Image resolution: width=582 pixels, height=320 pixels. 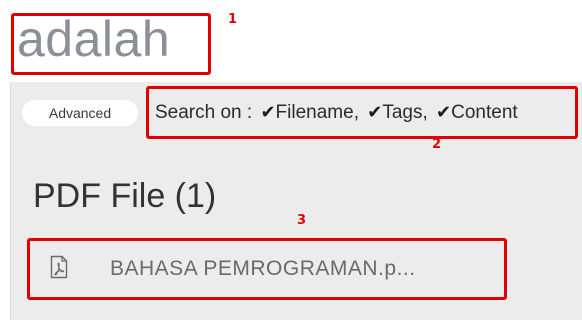 I want to click on annotation-label-2: 2, so click(x=437, y=144).